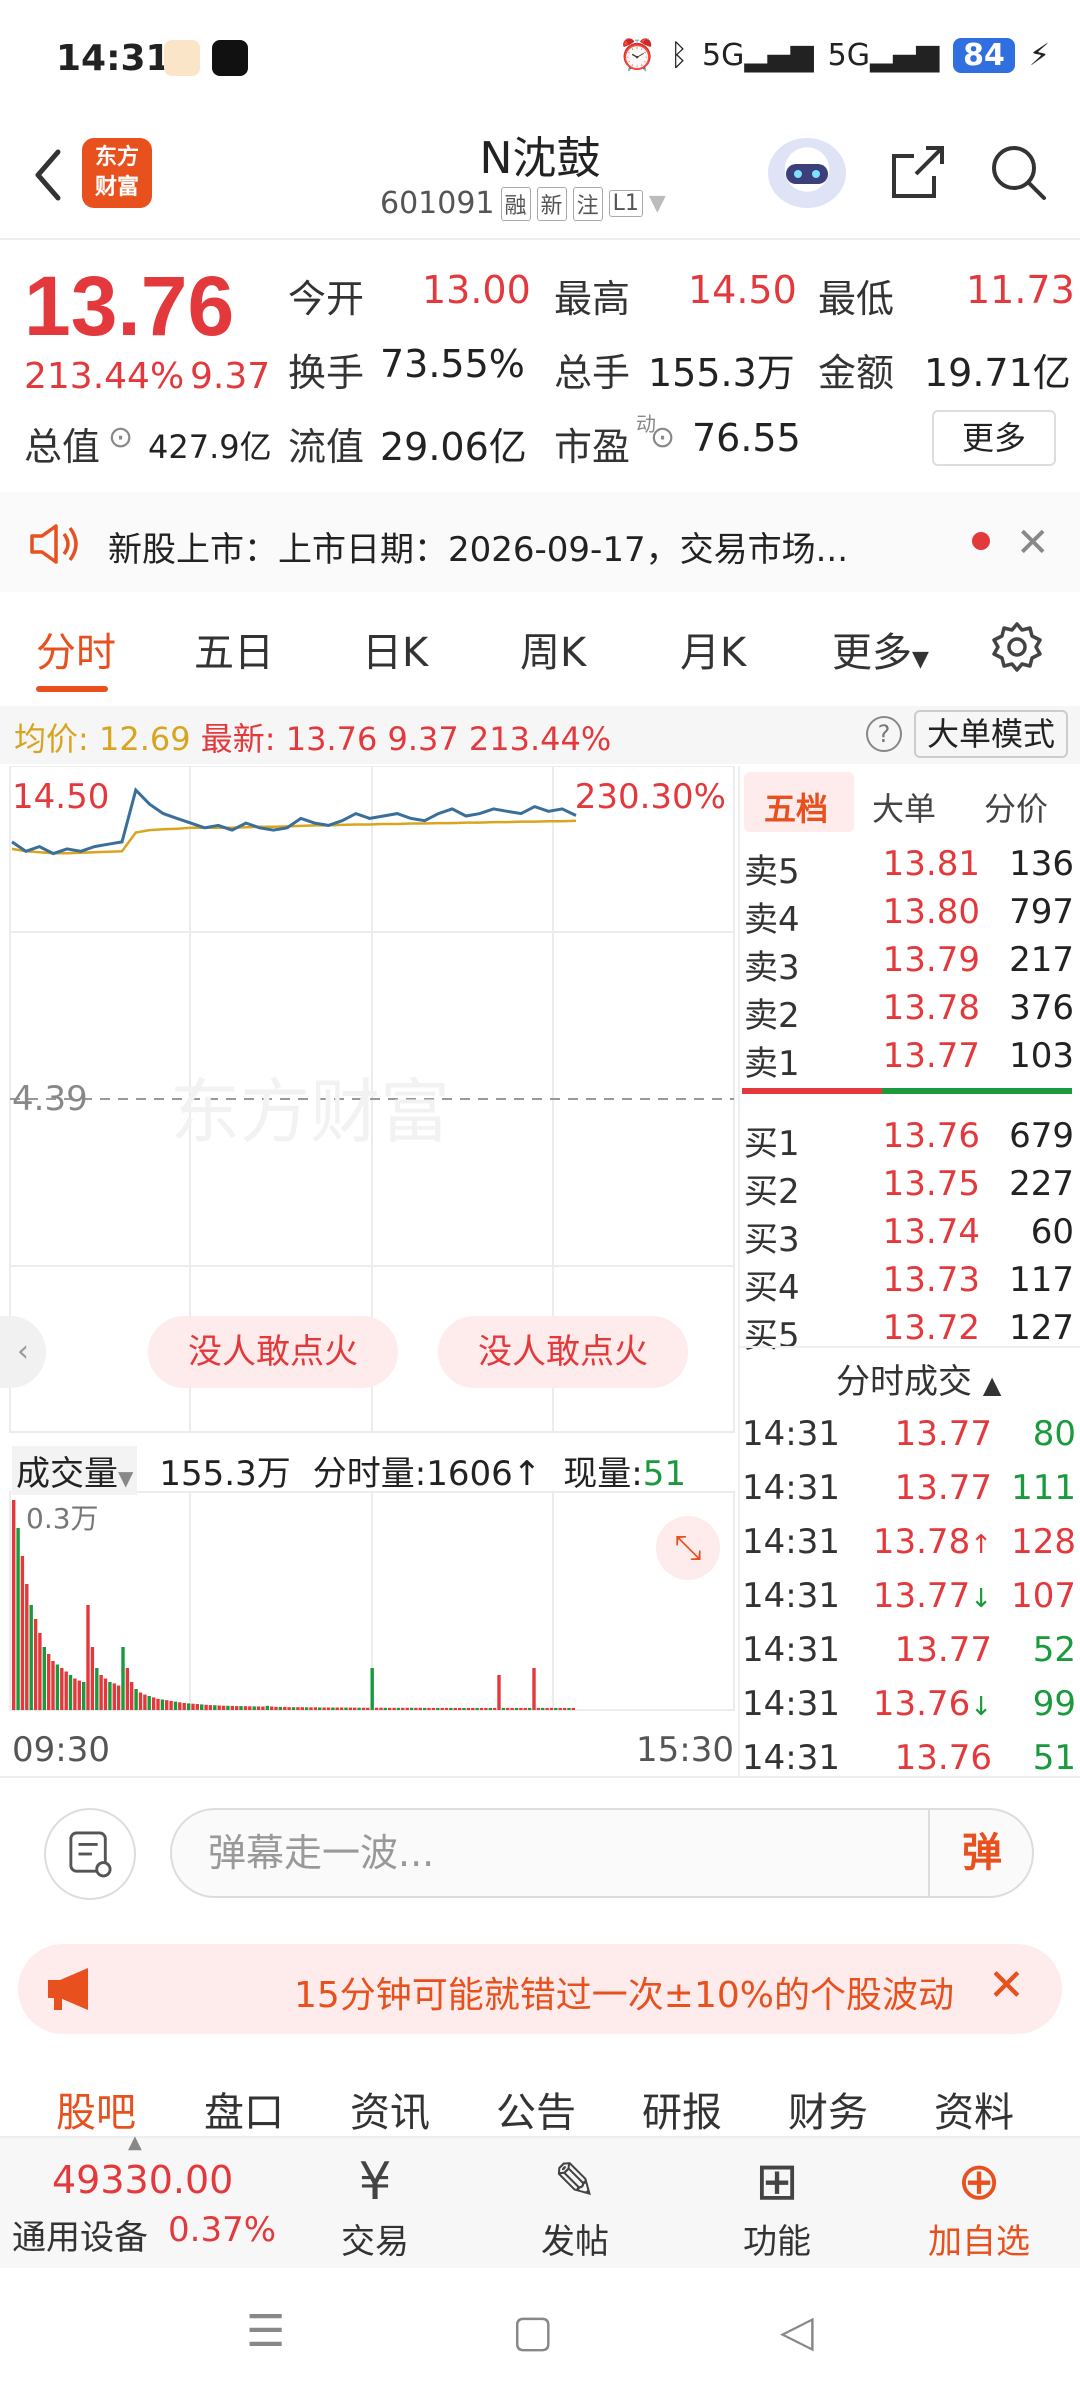  Describe the element at coordinates (527, 1474) in the screenshot. I see `up-arrow-icon: ↑` at that location.